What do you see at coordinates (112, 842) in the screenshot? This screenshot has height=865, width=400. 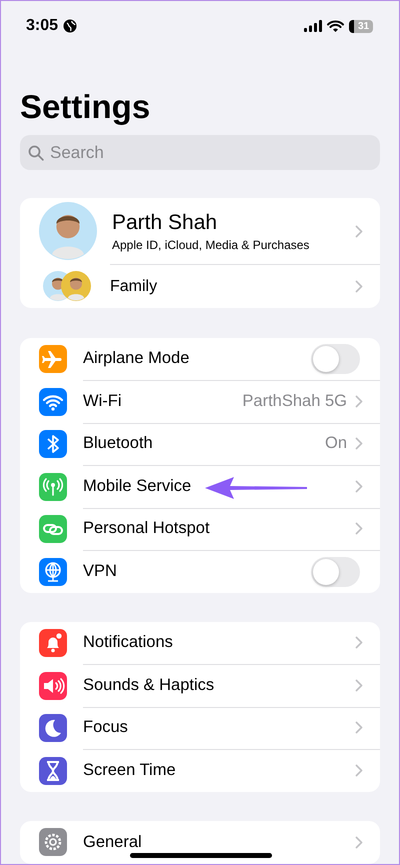 I see `setting-label: General` at bounding box center [112, 842].